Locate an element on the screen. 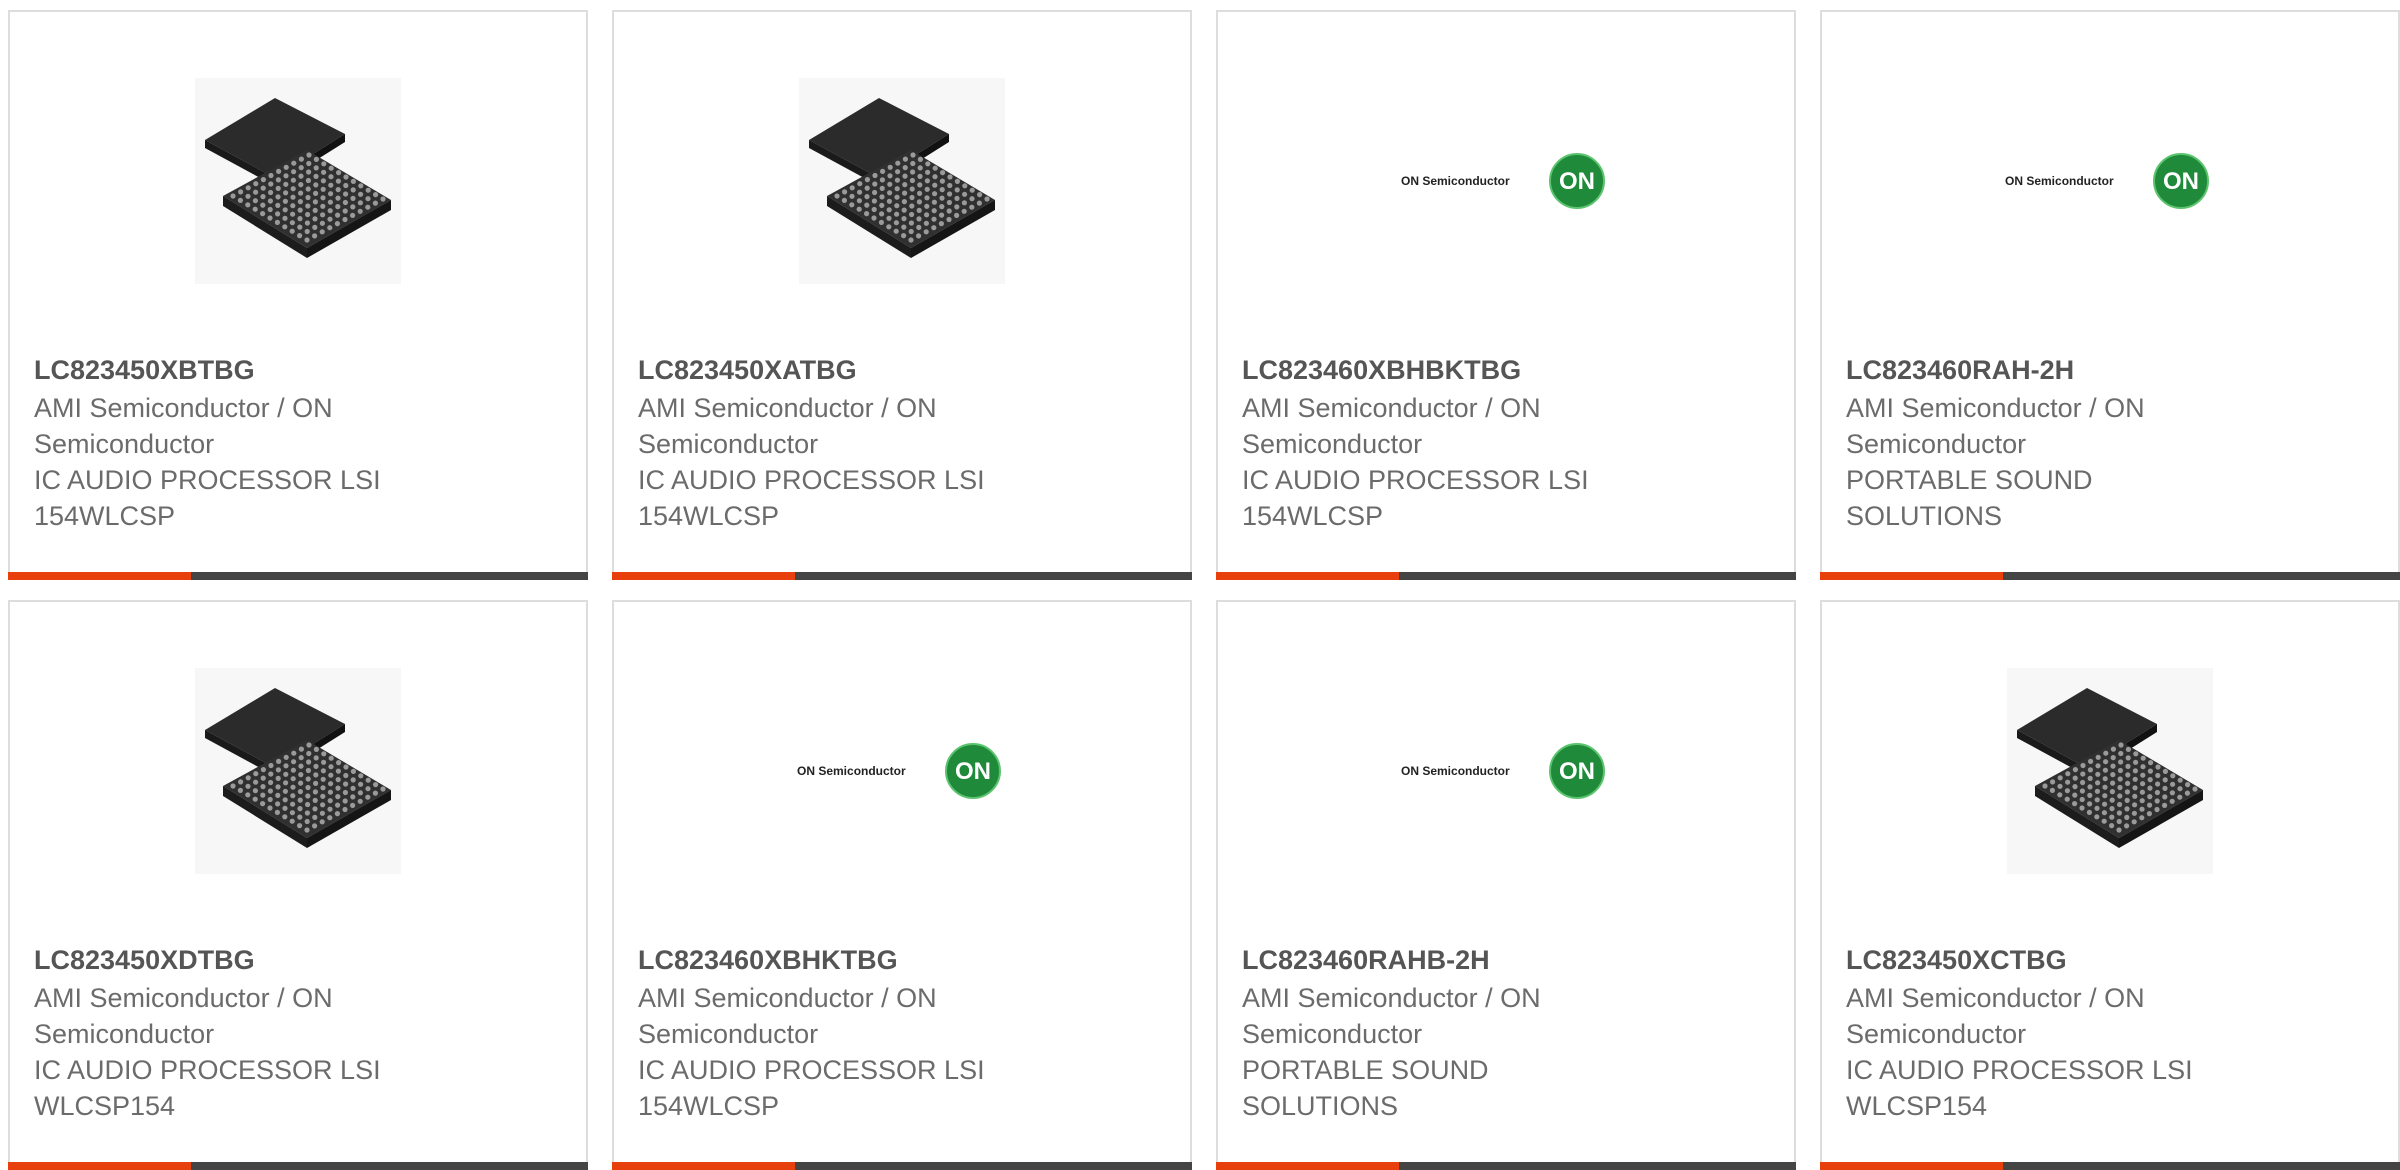 This screenshot has height=1170, width=2400. part-number: LC823450XCTBG is located at coordinates (2110, 960).